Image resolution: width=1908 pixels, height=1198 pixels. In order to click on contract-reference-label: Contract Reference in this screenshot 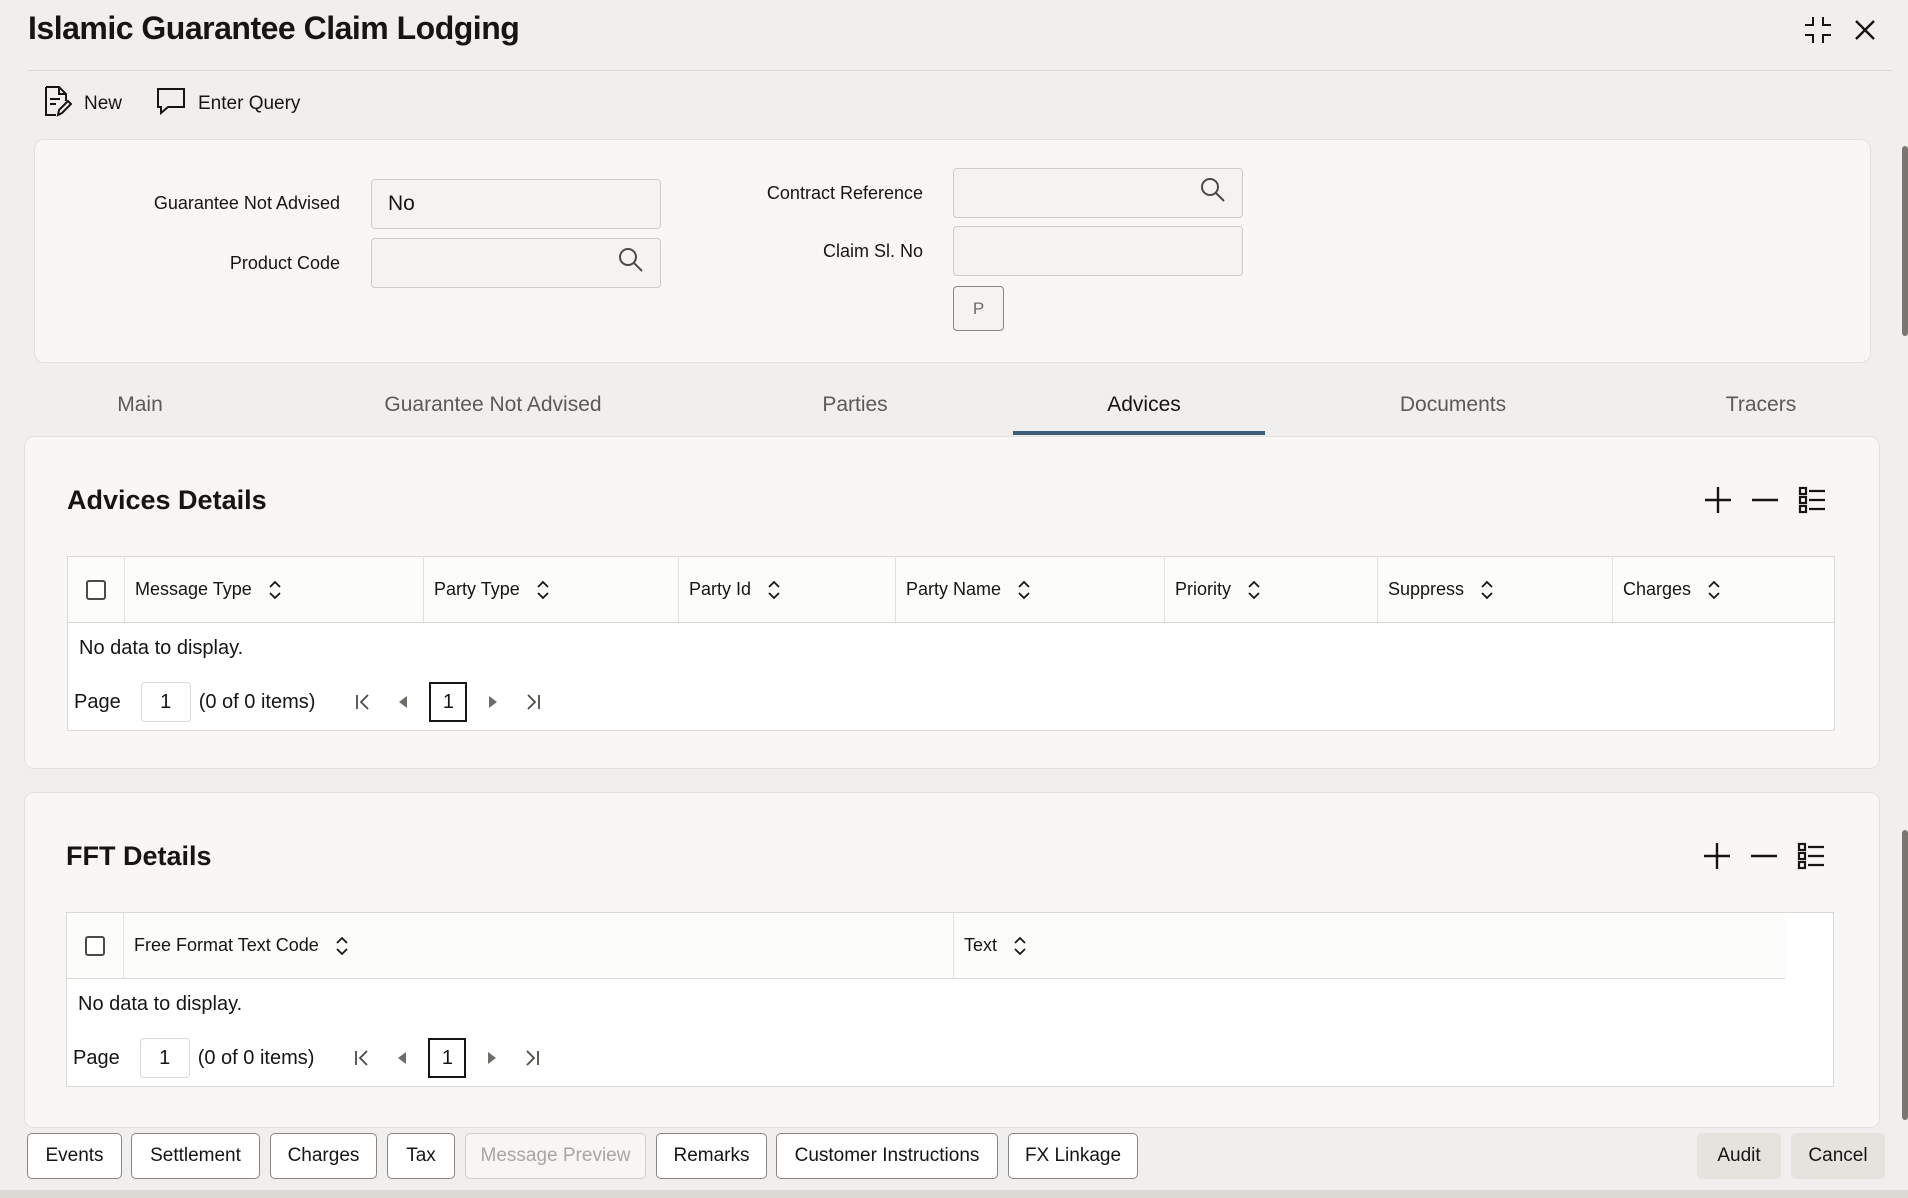, I will do `click(844, 193)`.